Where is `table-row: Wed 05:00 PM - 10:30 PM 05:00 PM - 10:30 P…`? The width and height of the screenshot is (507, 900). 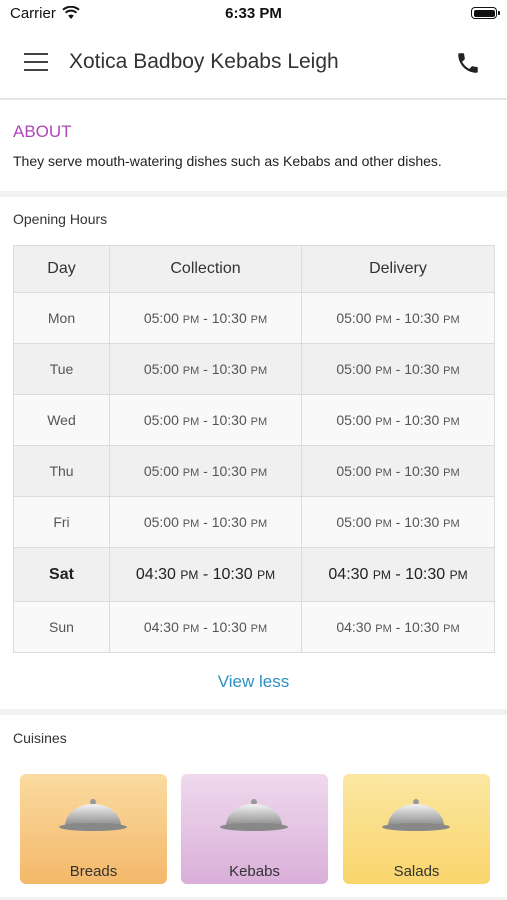
table-row: Wed 05:00 PM - 10:30 PM 05:00 PM - 10:30 P… is located at coordinates (254, 420).